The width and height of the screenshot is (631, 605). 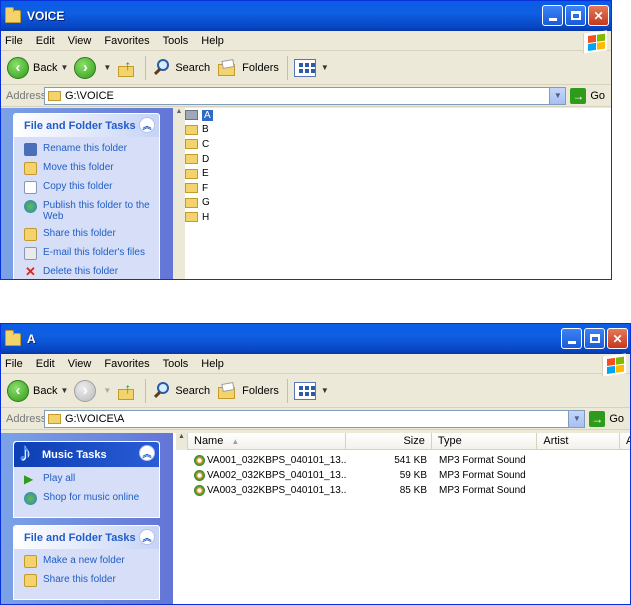 What do you see at coordinates (324, 67) in the screenshot?
I see `views-dropdown-icon: ▼` at bounding box center [324, 67].